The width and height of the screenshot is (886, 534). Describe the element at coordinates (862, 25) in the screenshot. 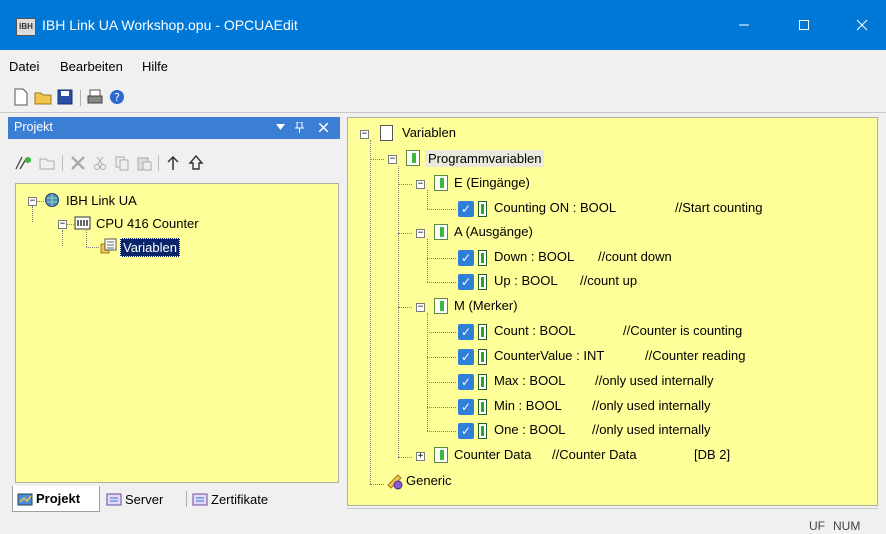

I see `close-button` at that location.